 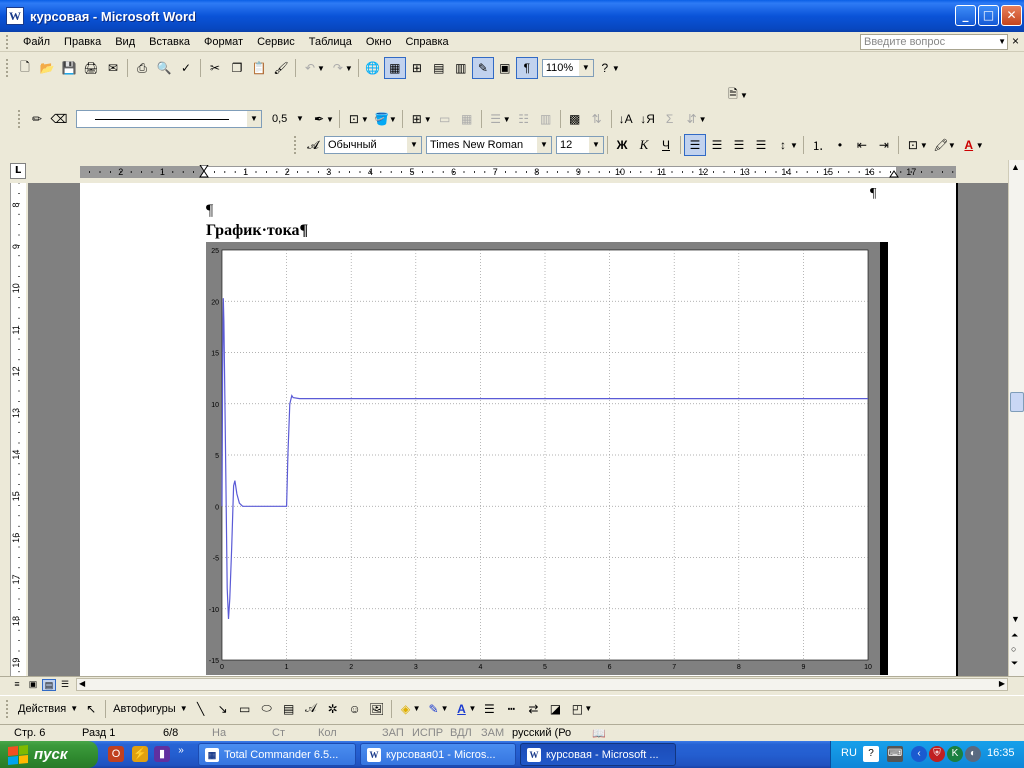 I want to click on arrow-style-icon: ⇄, so click(x=533, y=709).